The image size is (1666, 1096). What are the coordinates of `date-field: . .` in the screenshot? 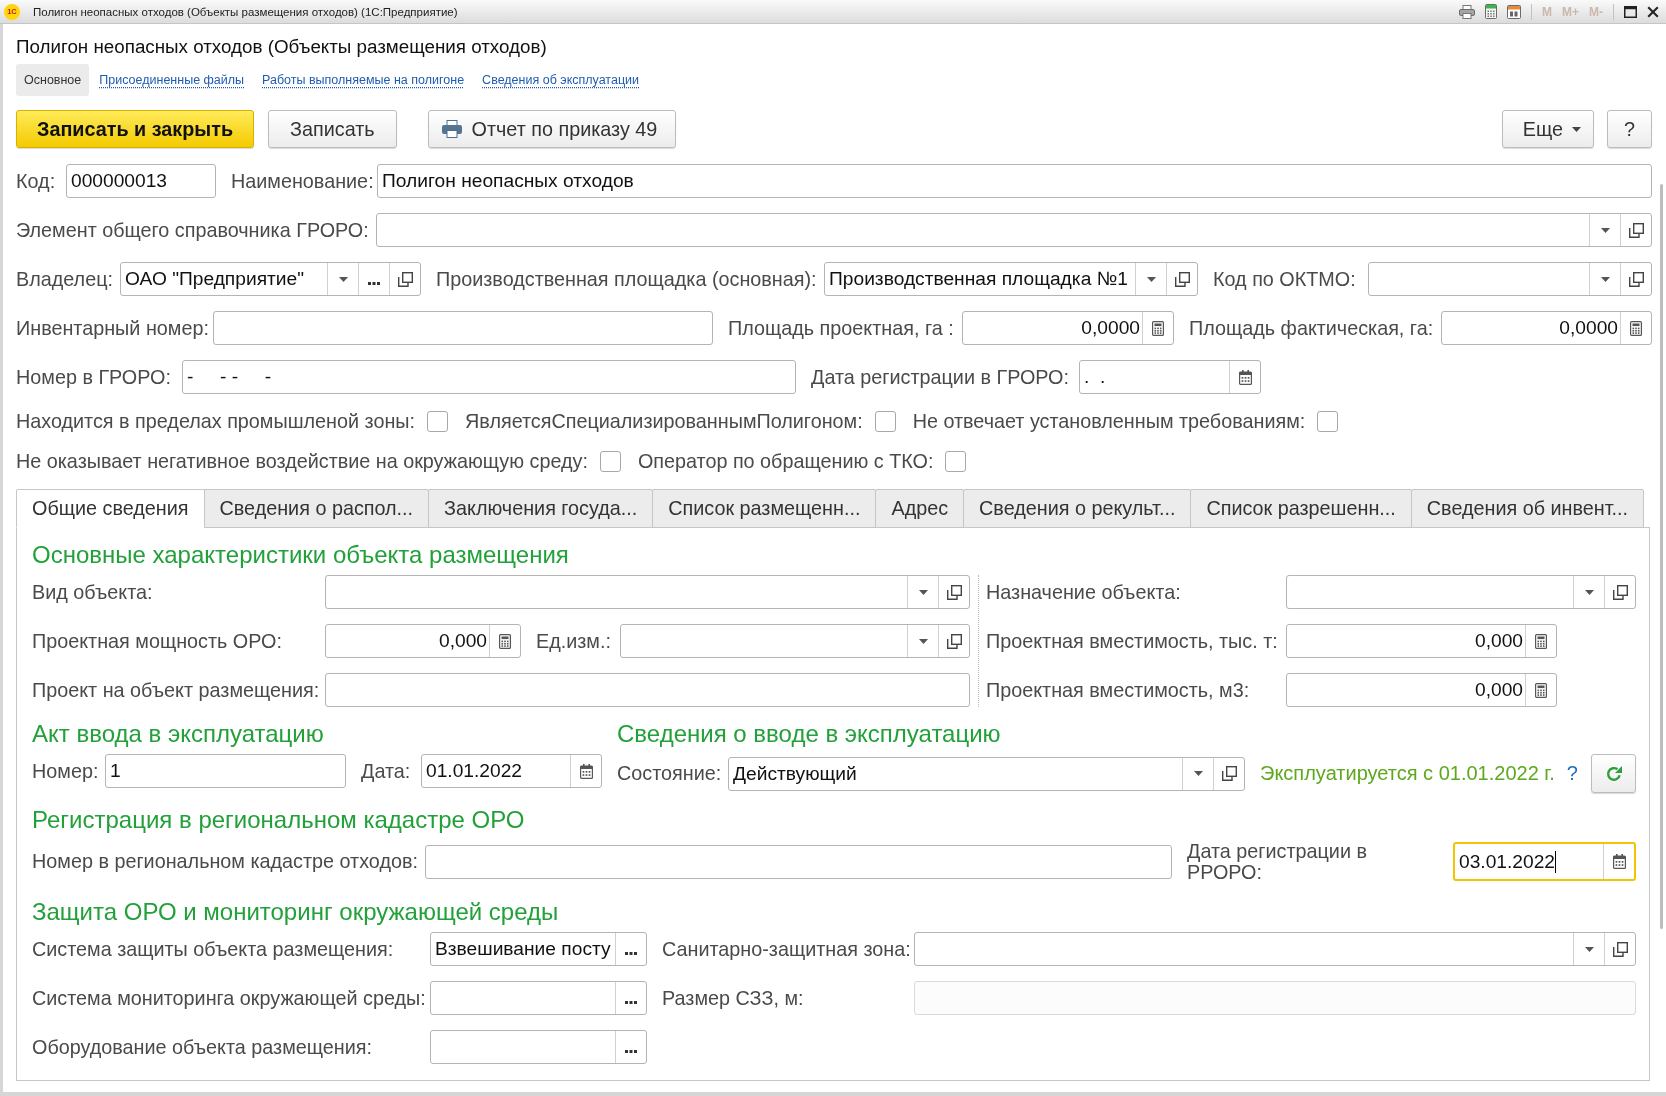 It's located at (1170, 377).